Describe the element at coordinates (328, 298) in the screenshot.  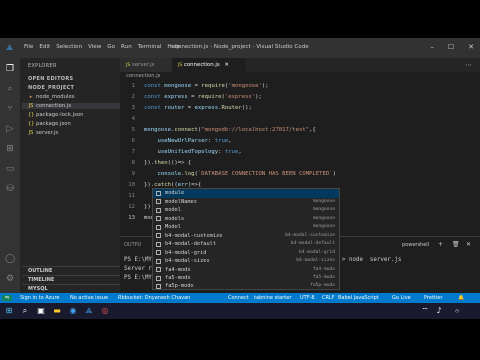
I see `status-eol: CRLF` at that location.